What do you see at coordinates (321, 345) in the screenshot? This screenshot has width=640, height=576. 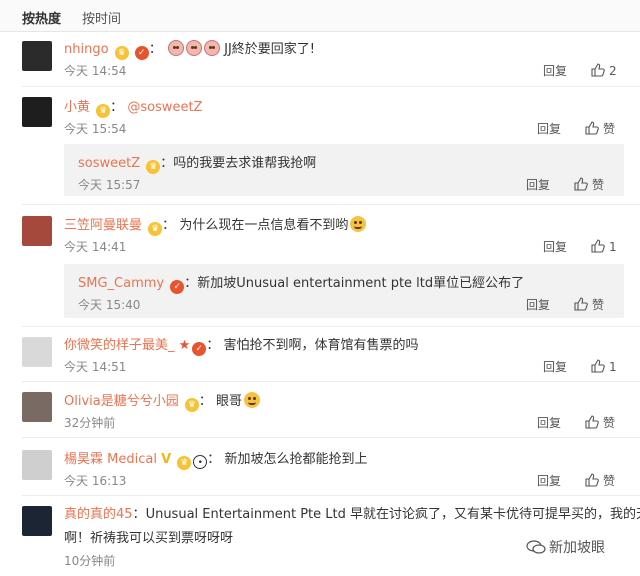 I see `comment-text: 害怕抢不到啊，体育馆有售票的吗` at bounding box center [321, 345].